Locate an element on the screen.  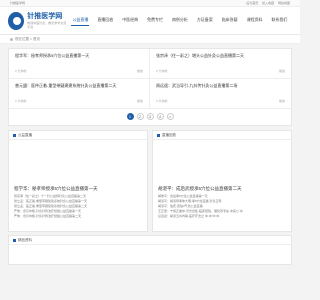
materials-panel: 精品资料 is located at coordinates (150, 250).